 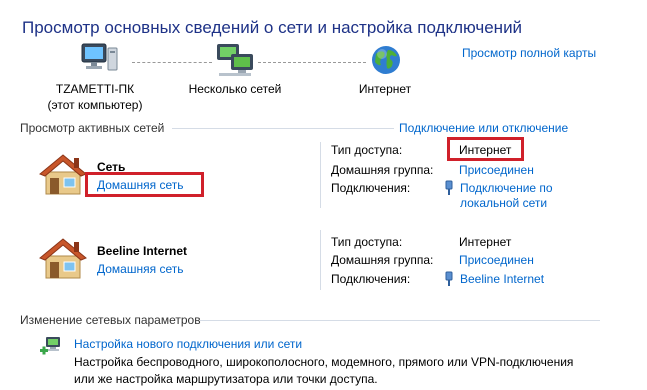 I want to click on network-1-connection-link-line2: локальной сети, so click(x=503, y=203).